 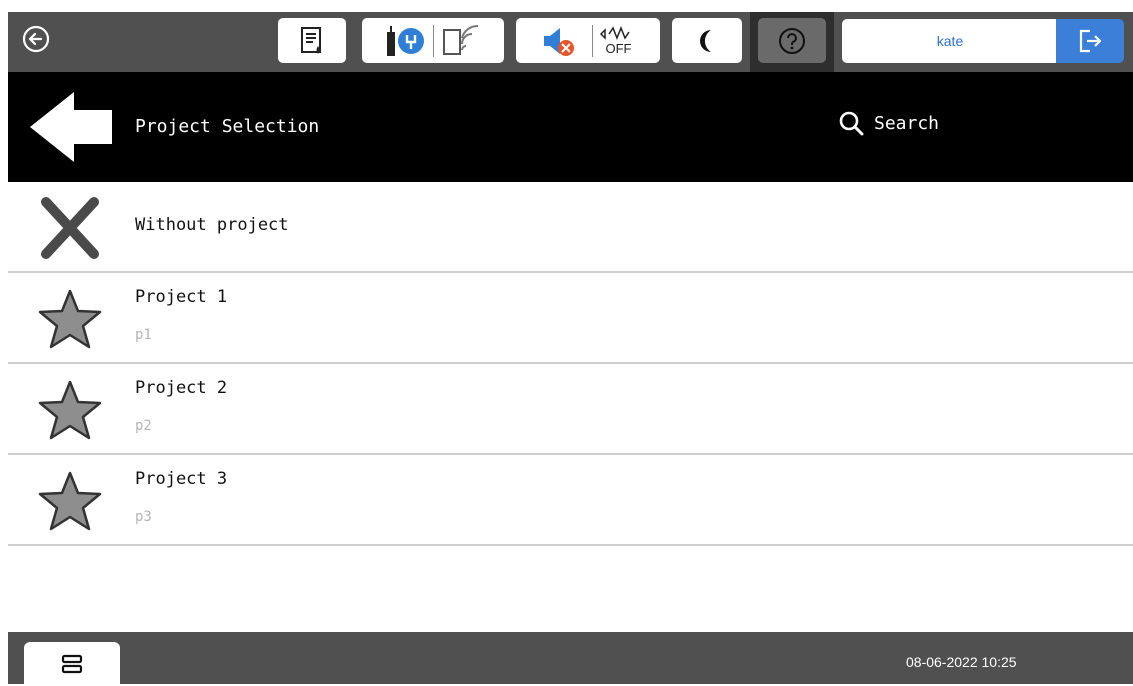 I want to click on back-circle-icon, so click(x=36, y=39).